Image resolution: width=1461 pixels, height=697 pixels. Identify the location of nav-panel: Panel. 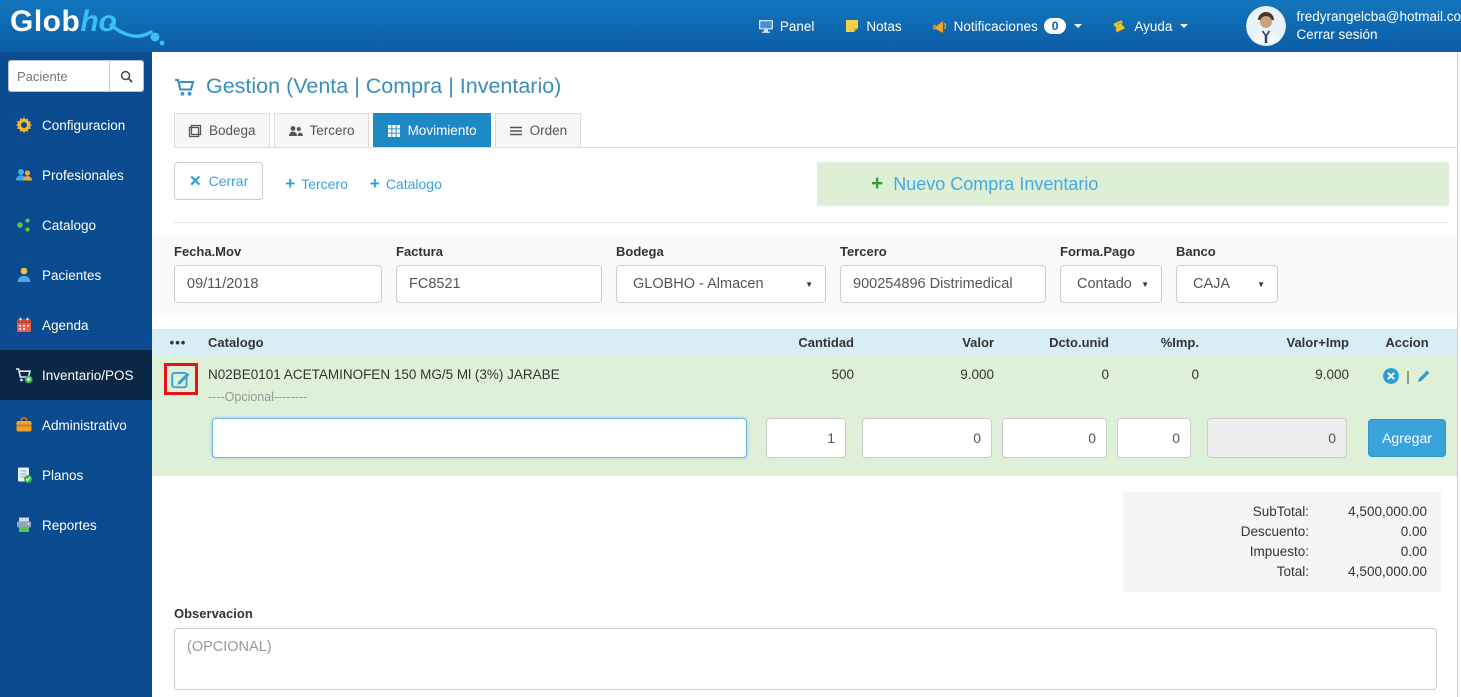
(786, 26).